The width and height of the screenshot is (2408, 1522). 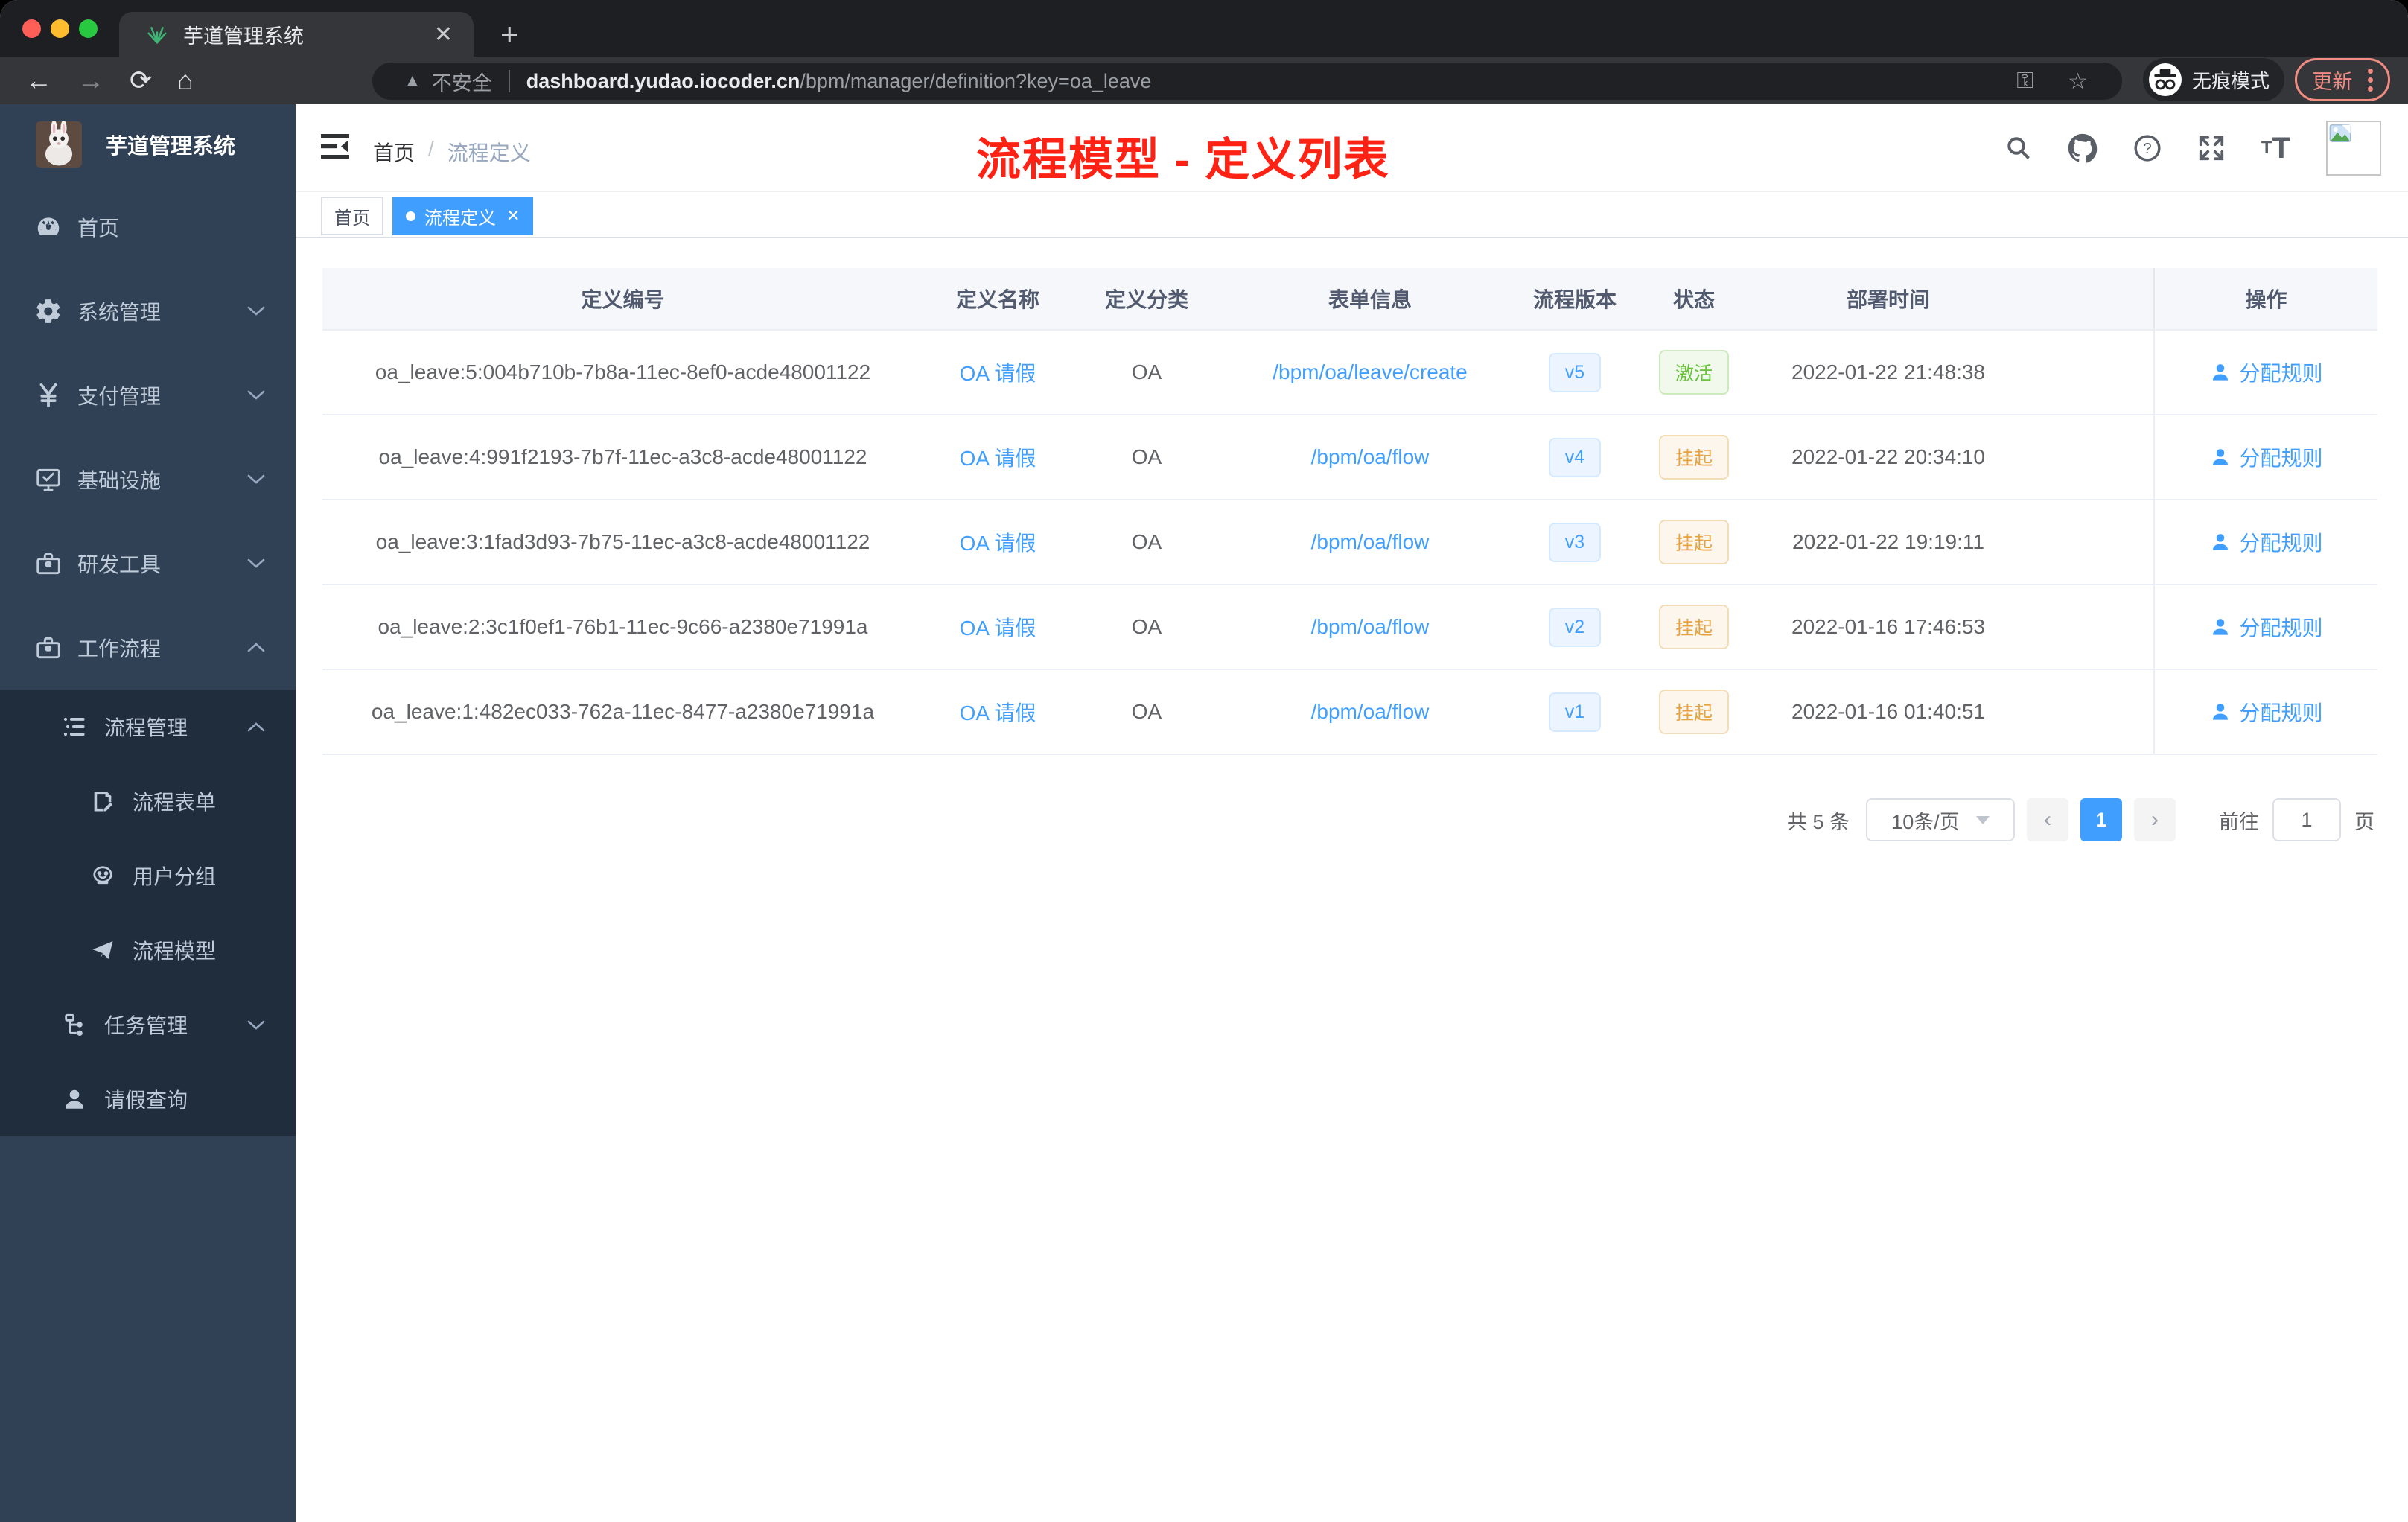 I want to click on sidebar-logo: 芋道管理系统, so click(x=148, y=144).